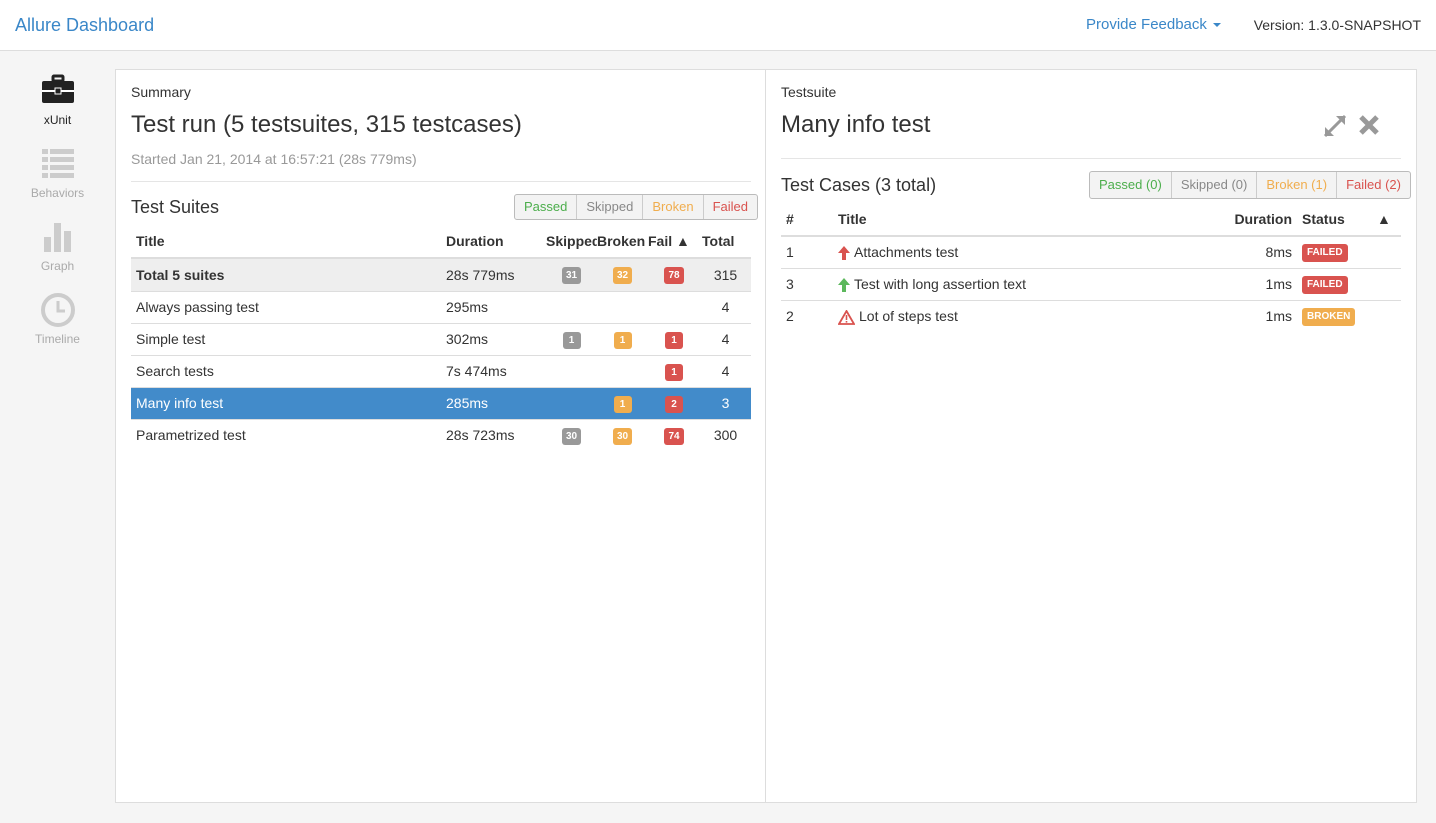  Describe the element at coordinates (940, 283) in the screenshot. I see `case-title: Test with long assertion text` at that location.